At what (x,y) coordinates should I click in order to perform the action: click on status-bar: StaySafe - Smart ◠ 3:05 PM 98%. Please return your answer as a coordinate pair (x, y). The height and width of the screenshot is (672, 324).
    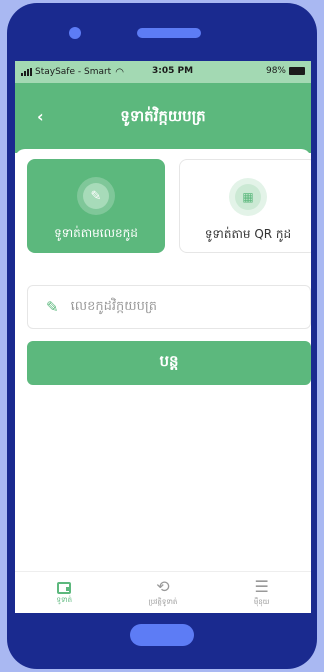
    Looking at the image, I should click on (163, 72).